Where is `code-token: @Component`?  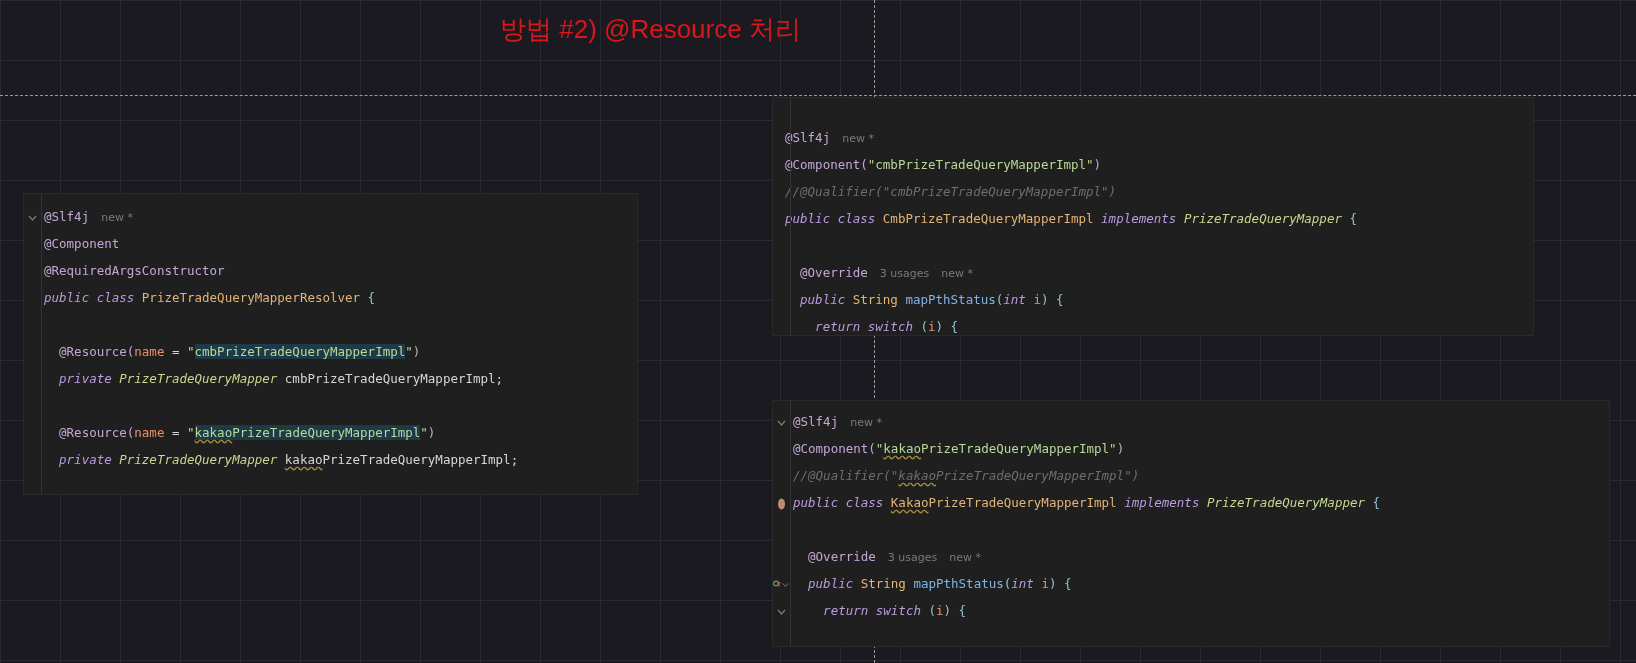 code-token: @Component is located at coordinates (82, 244).